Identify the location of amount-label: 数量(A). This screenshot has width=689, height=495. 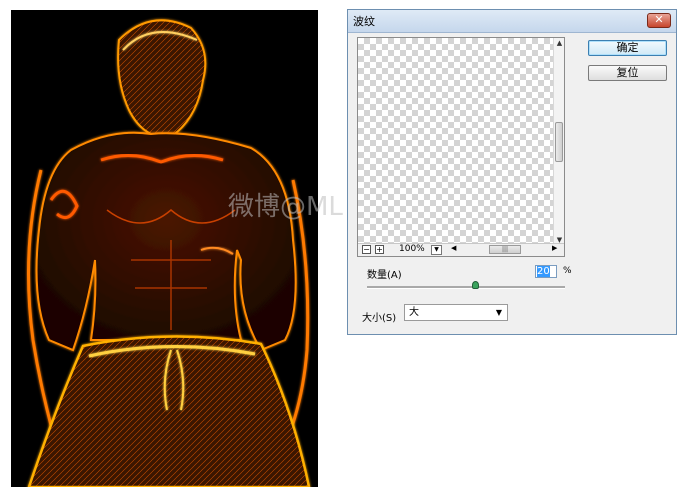
(384, 275).